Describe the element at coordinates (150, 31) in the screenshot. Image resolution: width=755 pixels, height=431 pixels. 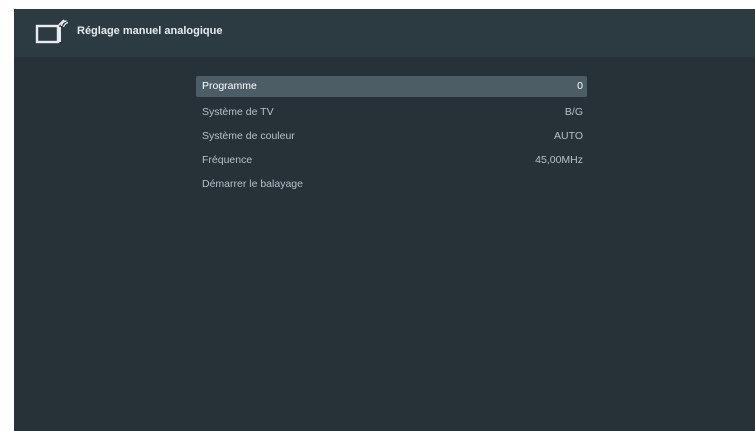
I see `page-title: Réglage manuel analogique` at that location.